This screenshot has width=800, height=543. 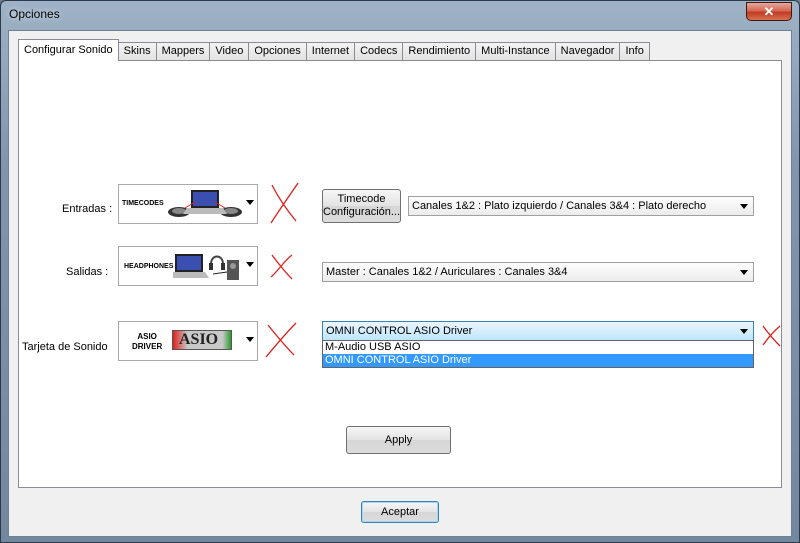 What do you see at coordinates (65, 347) in the screenshot?
I see `soundcard-label: Tarjeta de Sonido` at bounding box center [65, 347].